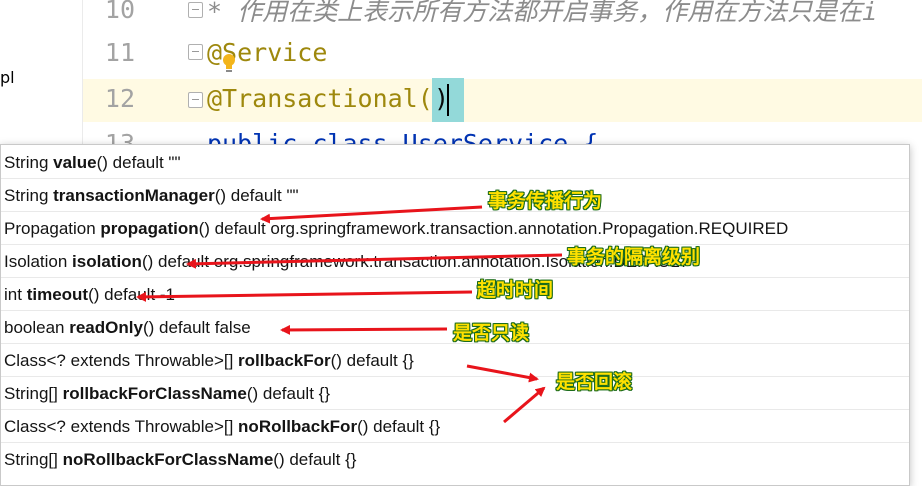 The width and height of the screenshot is (922, 486). Describe the element at coordinates (298, 426) in the screenshot. I see `item-name: noRollbackFor` at that location.